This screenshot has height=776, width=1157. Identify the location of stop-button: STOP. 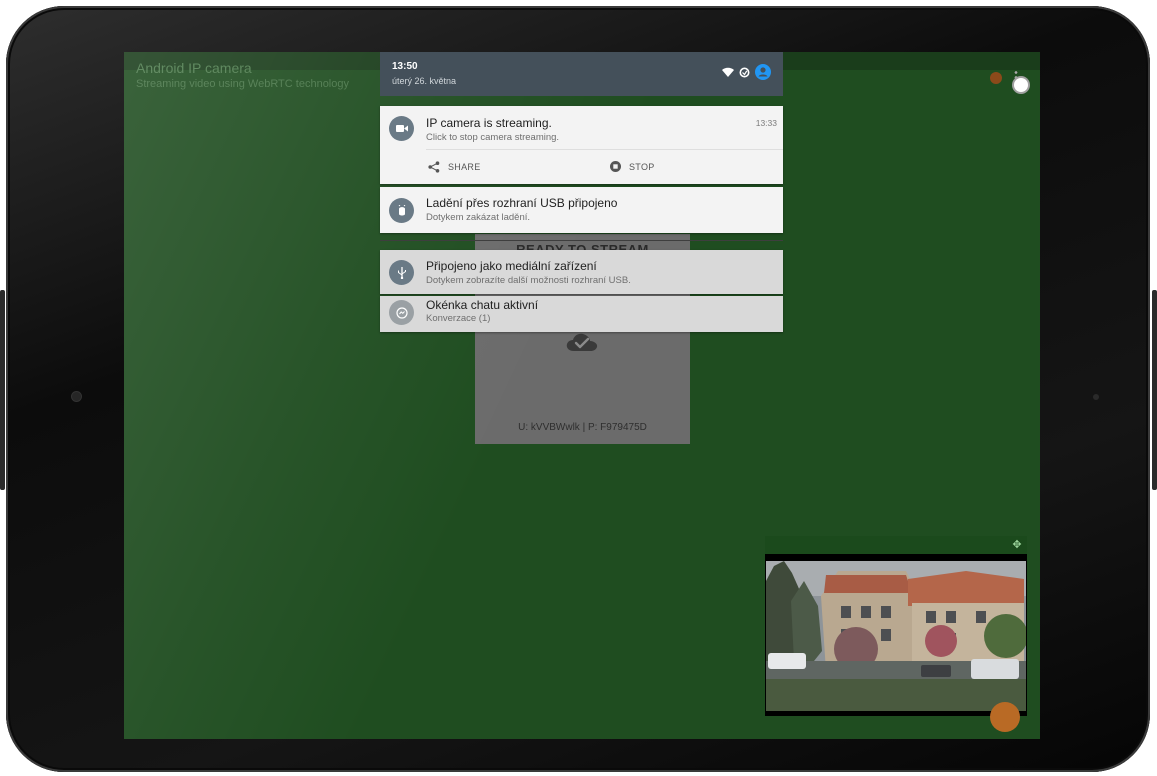
(632, 166).